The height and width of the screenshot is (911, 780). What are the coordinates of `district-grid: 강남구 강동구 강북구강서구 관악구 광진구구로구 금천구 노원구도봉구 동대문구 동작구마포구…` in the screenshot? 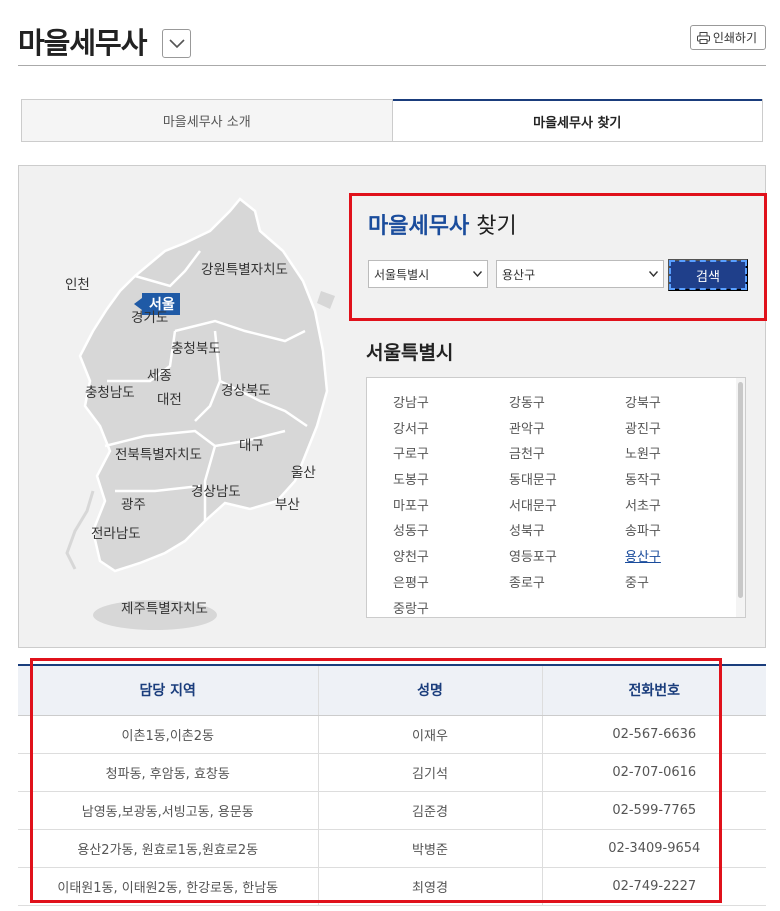 It's located at (558, 506).